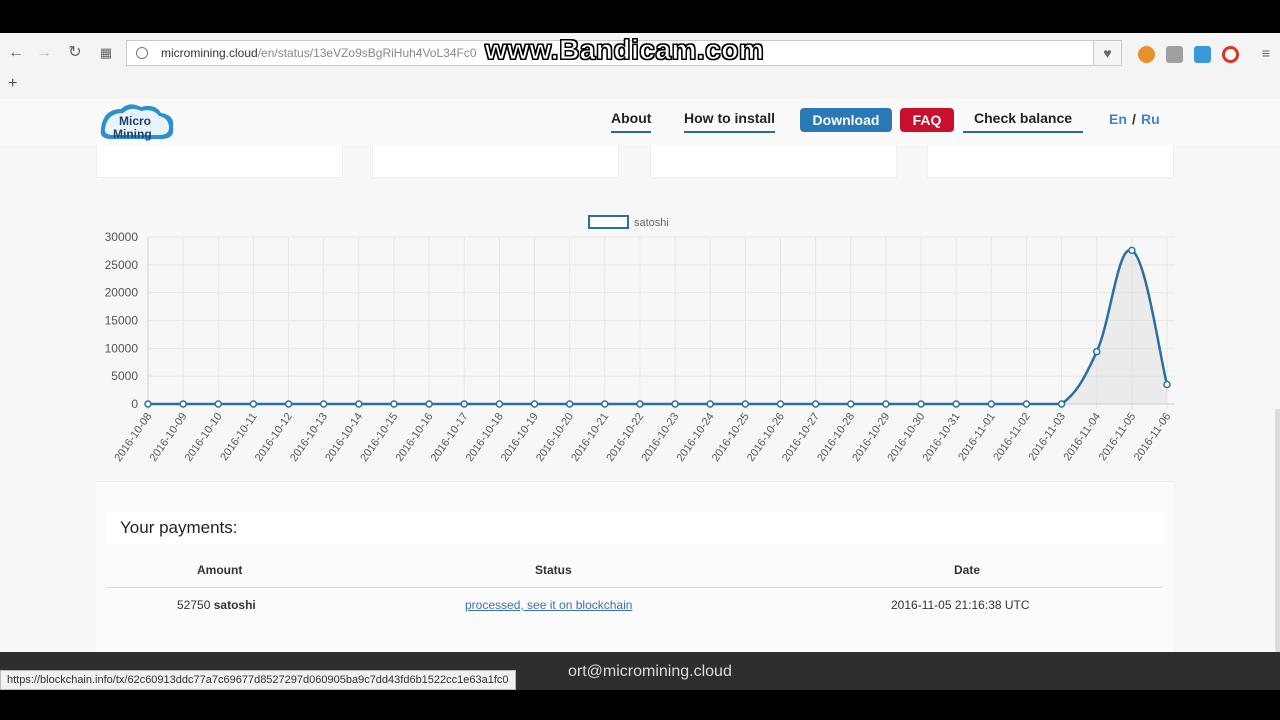 Image resolution: width=1280 pixels, height=720 pixels. I want to click on payment-amount: 52750 satoshi, so click(216, 605).